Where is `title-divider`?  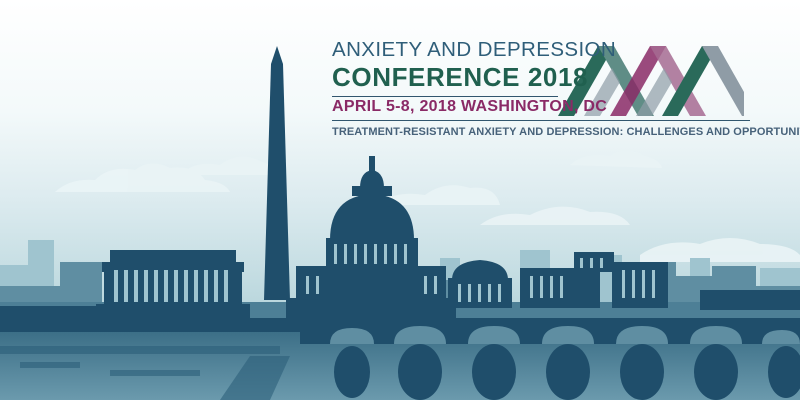
title-divider is located at coordinates (445, 96).